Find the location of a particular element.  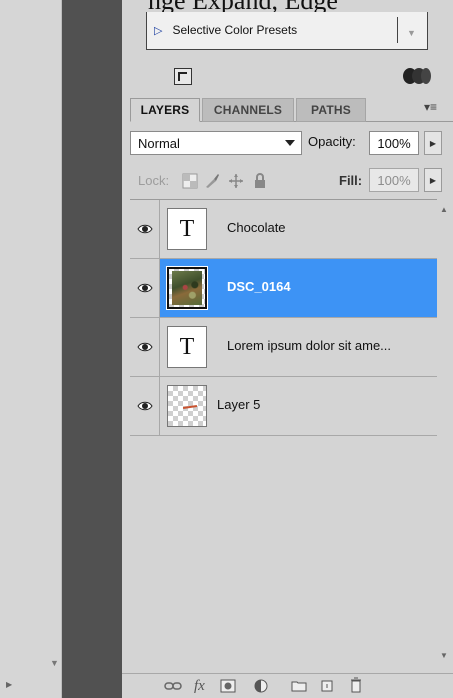

adjustment-layer-icon is located at coordinates (262, 686).